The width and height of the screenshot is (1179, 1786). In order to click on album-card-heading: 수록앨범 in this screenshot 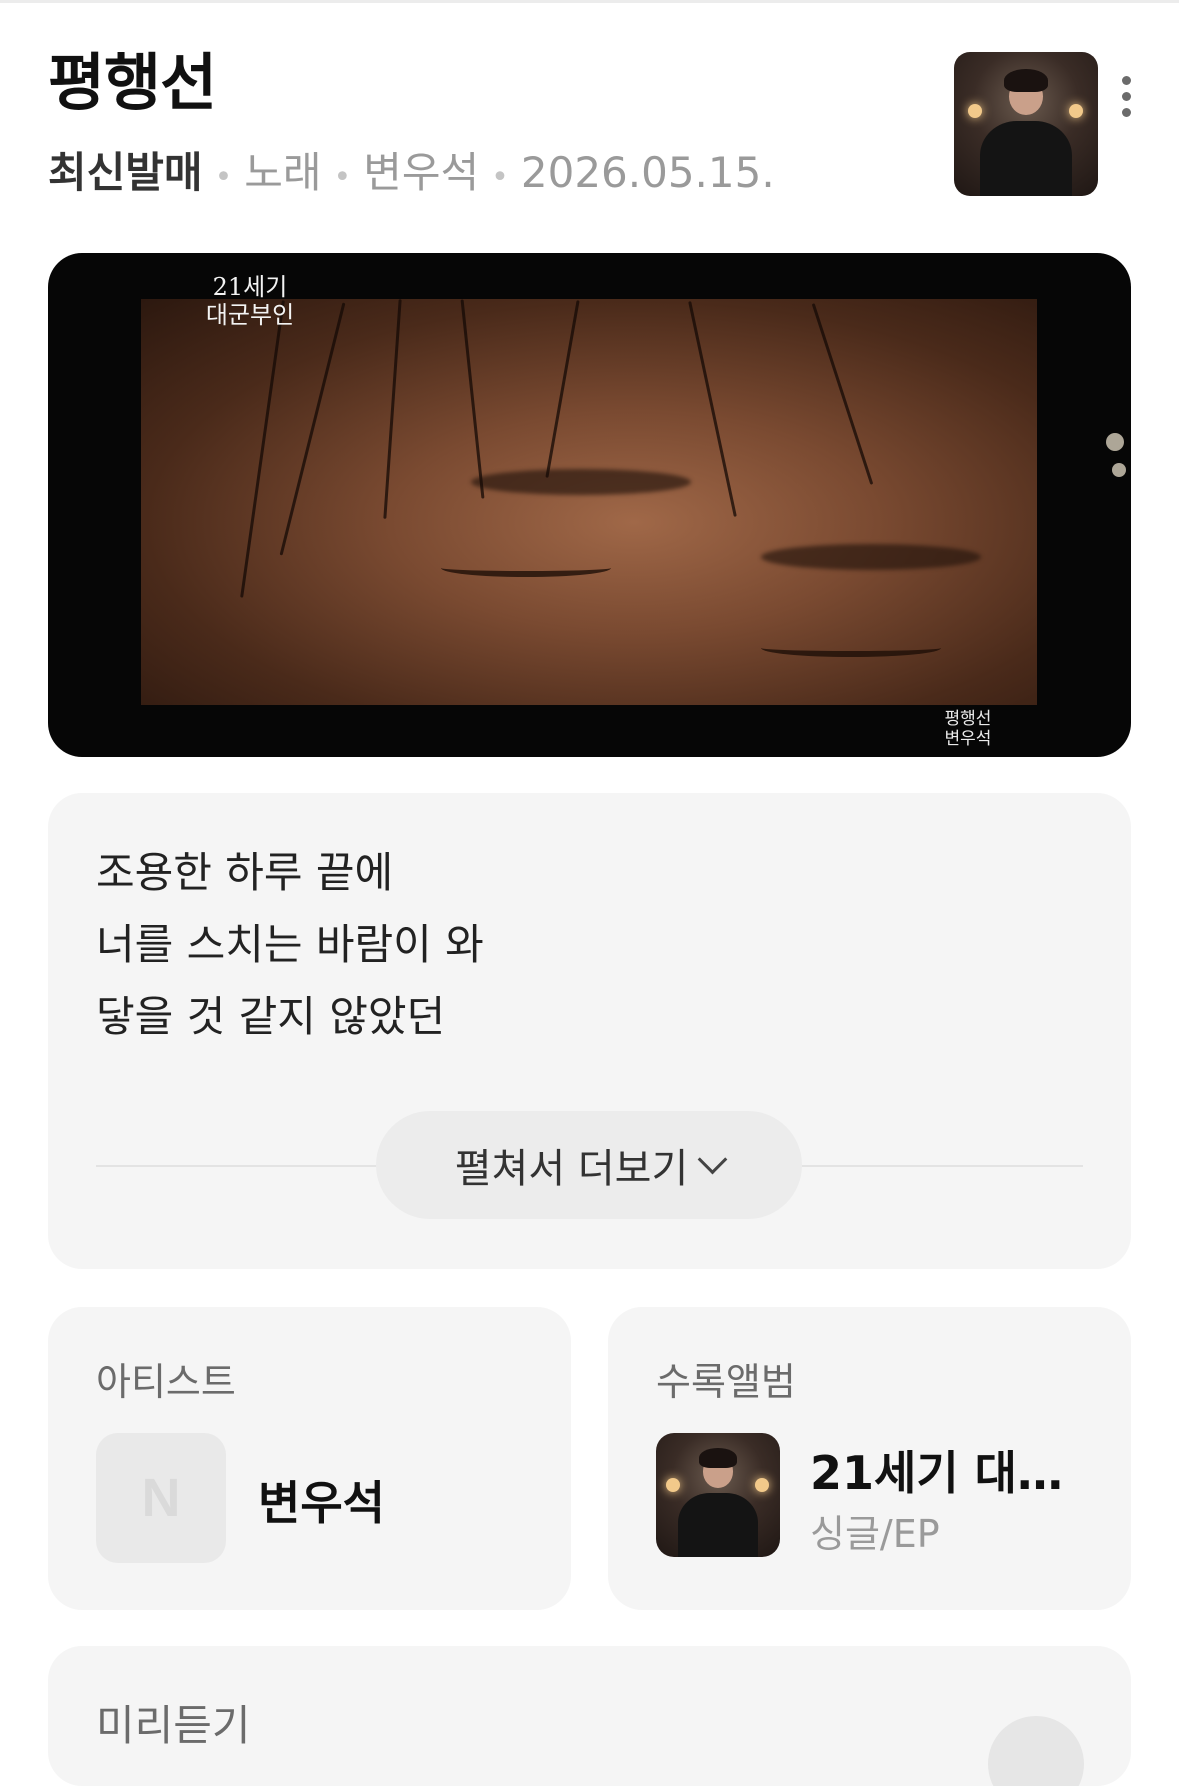, I will do `click(726, 1382)`.